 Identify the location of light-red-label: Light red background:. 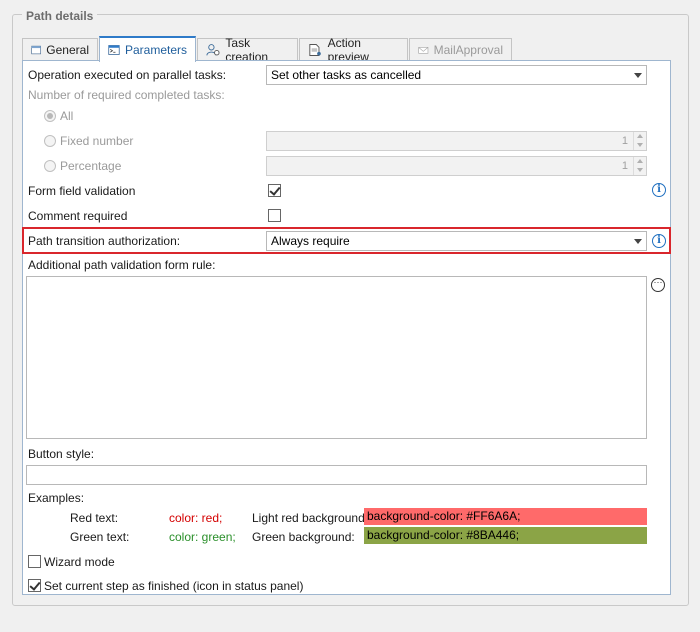
(310, 518).